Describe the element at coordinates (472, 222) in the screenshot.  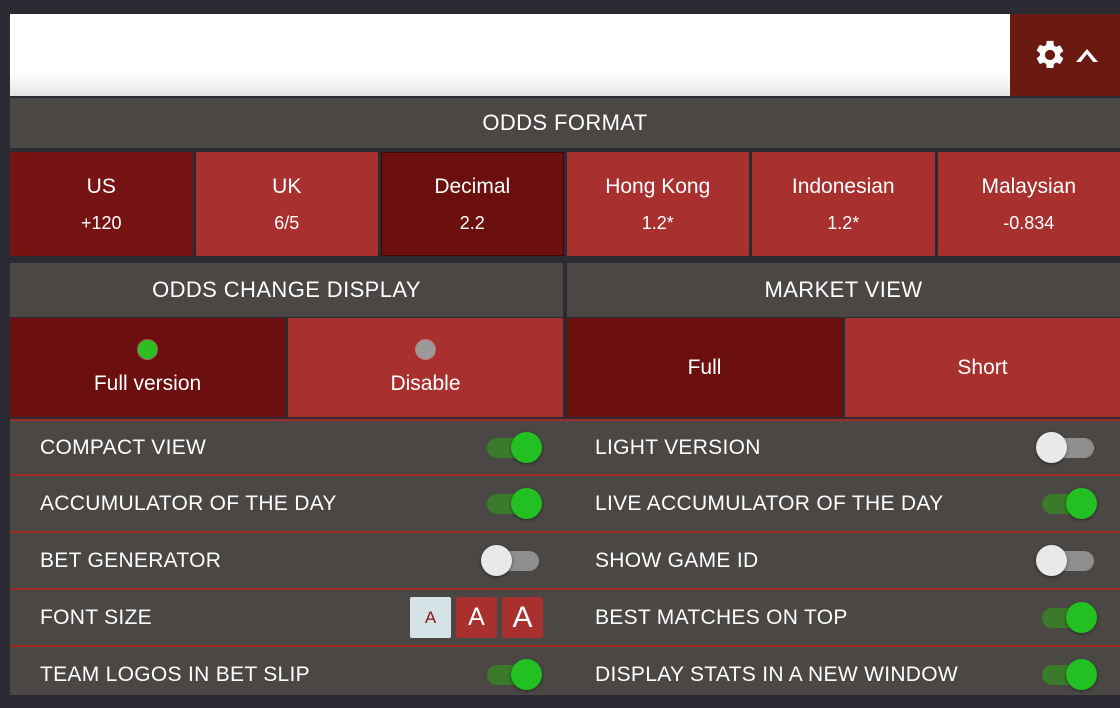
I see `odds-format-option-value: 2.2` at that location.